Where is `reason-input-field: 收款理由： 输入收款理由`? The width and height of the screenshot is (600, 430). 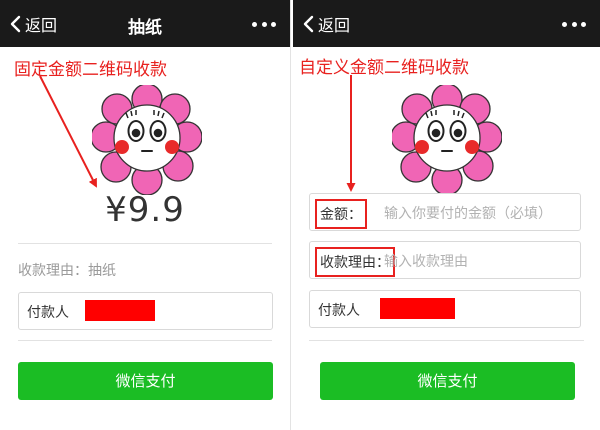 reason-input-field: 收款理由： 输入收款理由 is located at coordinates (445, 260).